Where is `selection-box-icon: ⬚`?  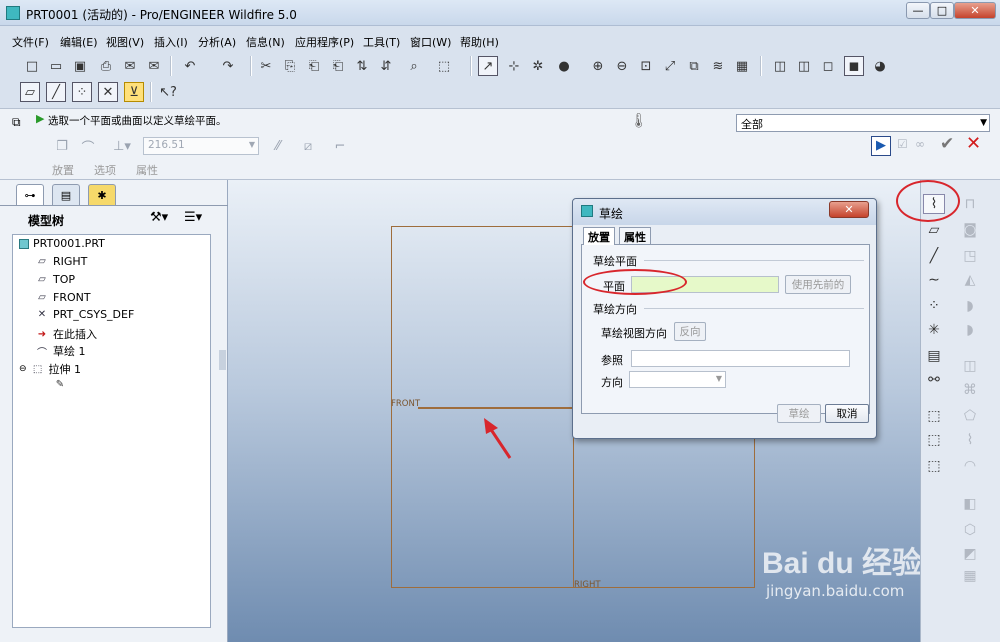
selection-box-icon: ⬚ is located at coordinates (444, 66).